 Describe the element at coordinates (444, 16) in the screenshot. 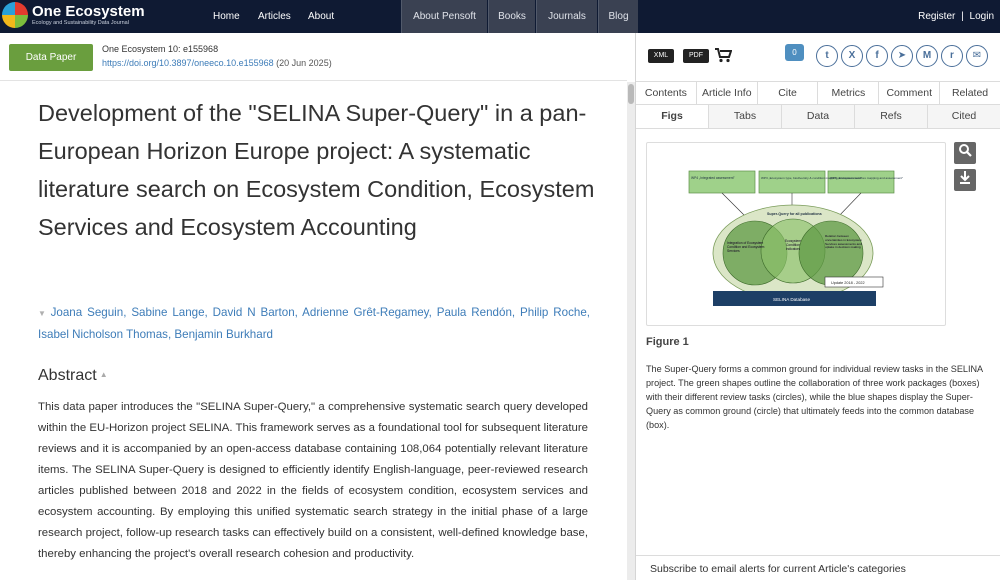

I see `nav-about-pensoft: About Pensoft` at that location.